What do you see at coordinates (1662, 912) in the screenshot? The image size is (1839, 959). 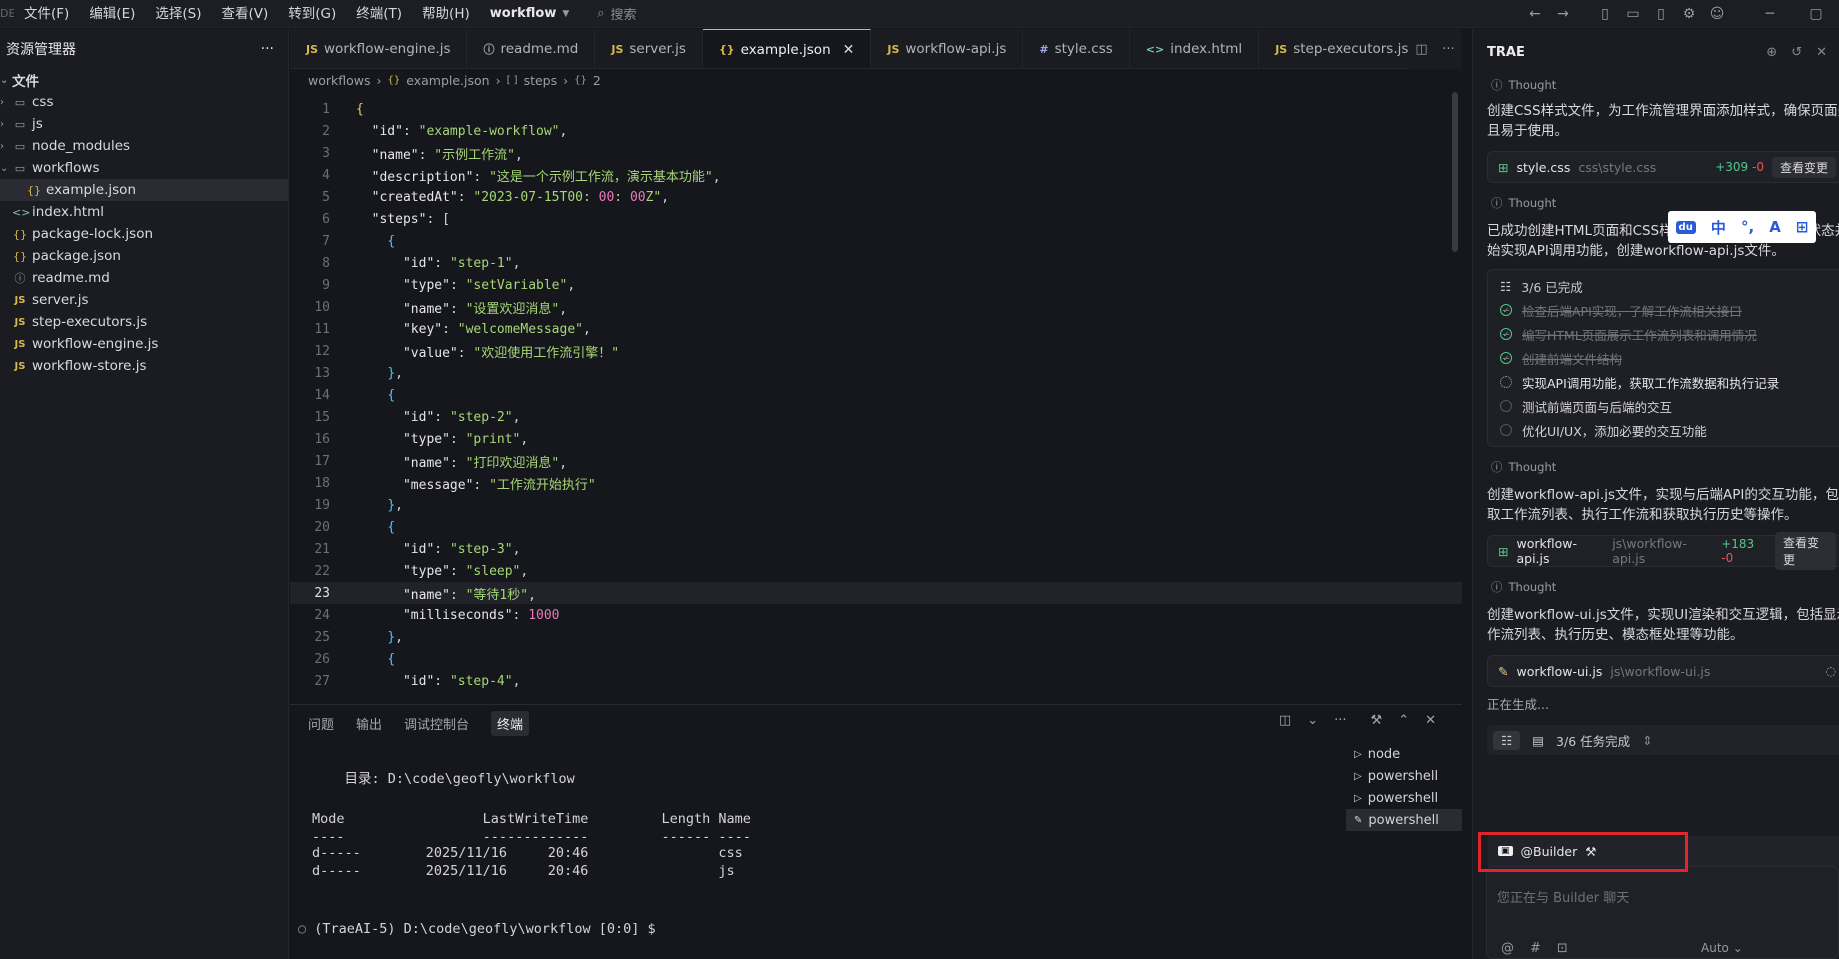 I see `chat-input-area: 您正在与 Builder 聊天 @ # ⊡ Auto ⌄` at bounding box center [1662, 912].